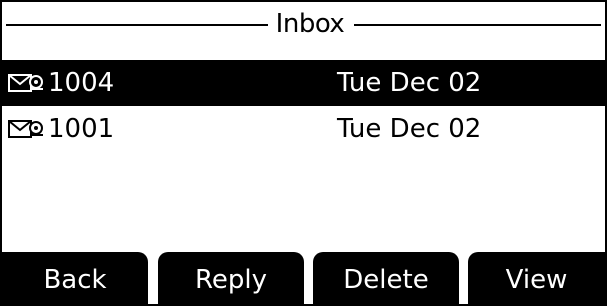 The height and width of the screenshot is (306, 607). I want to click on view-softkey: View, so click(536, 278).